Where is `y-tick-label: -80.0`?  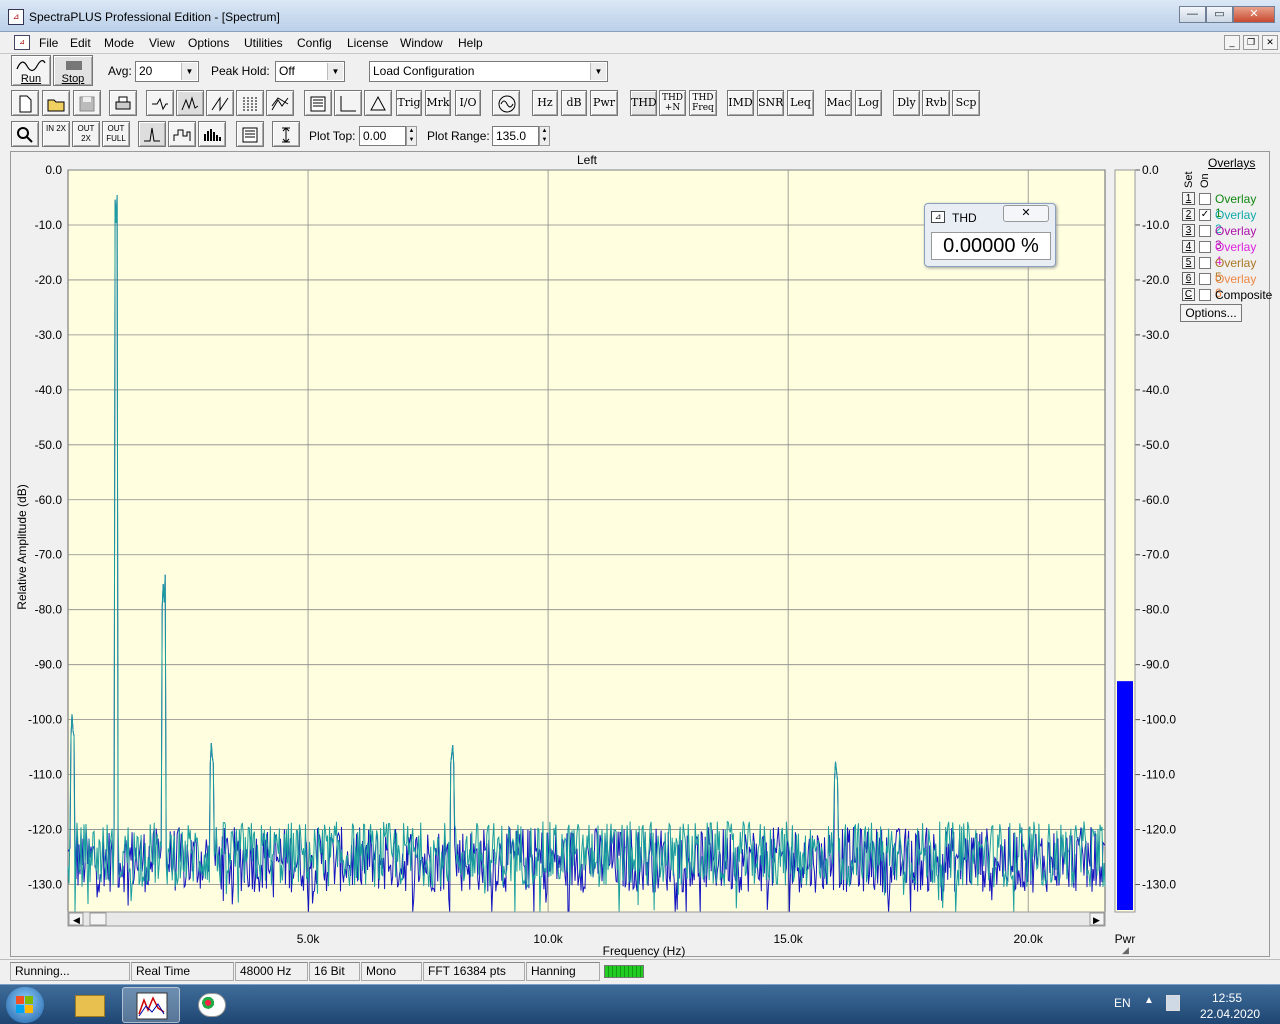 y-tick-label: -80.0 is located at coordinates (49, 610).